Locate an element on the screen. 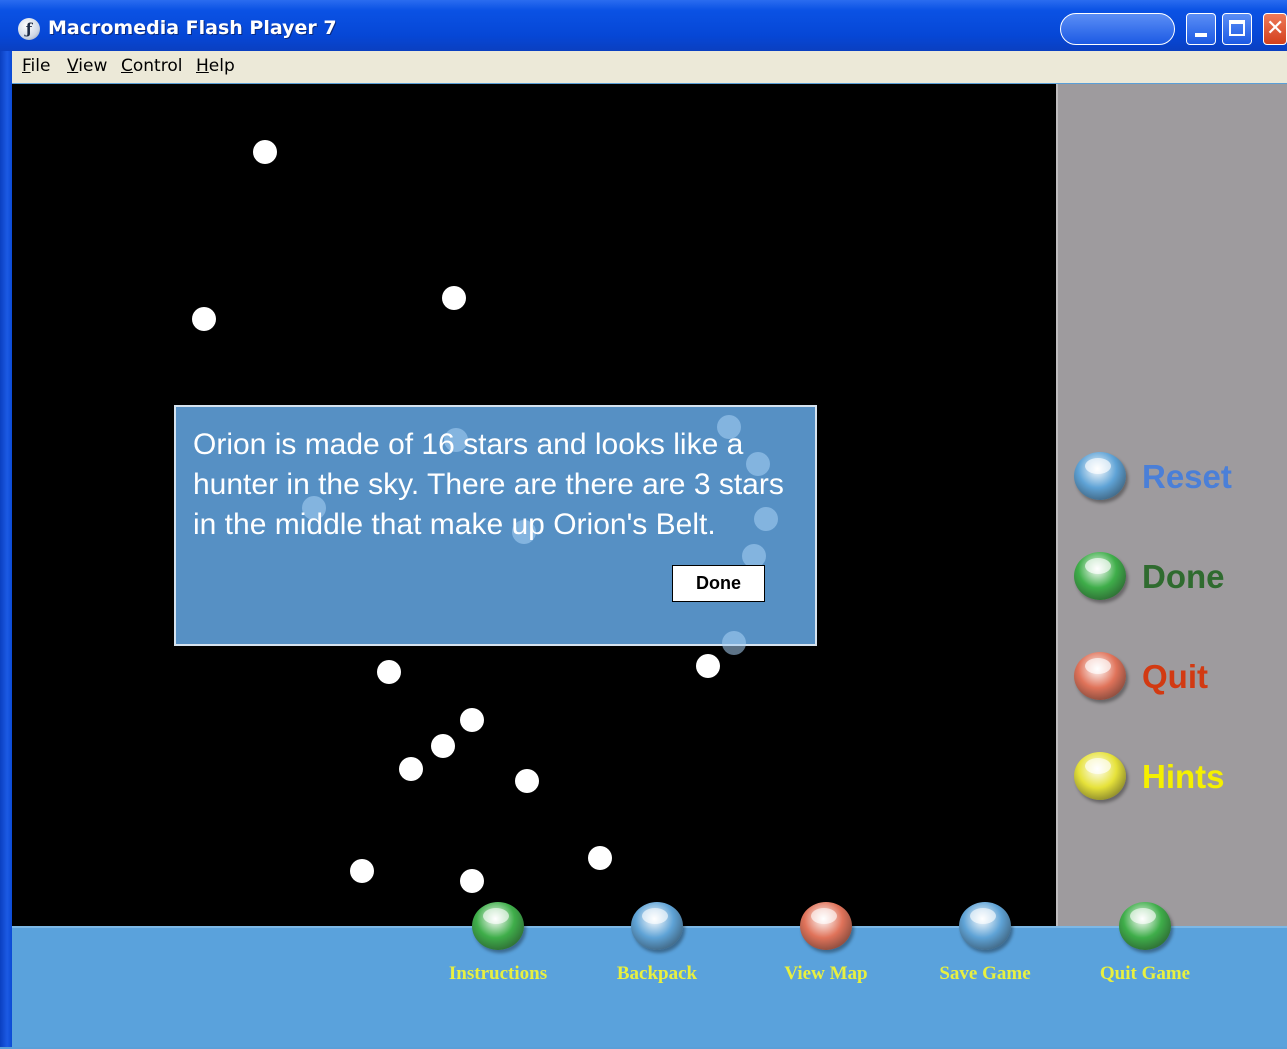 The height and width of the screenshot is (1049, 1287). quit-game-label: Quit Game is located at coordinates (1145, 973).